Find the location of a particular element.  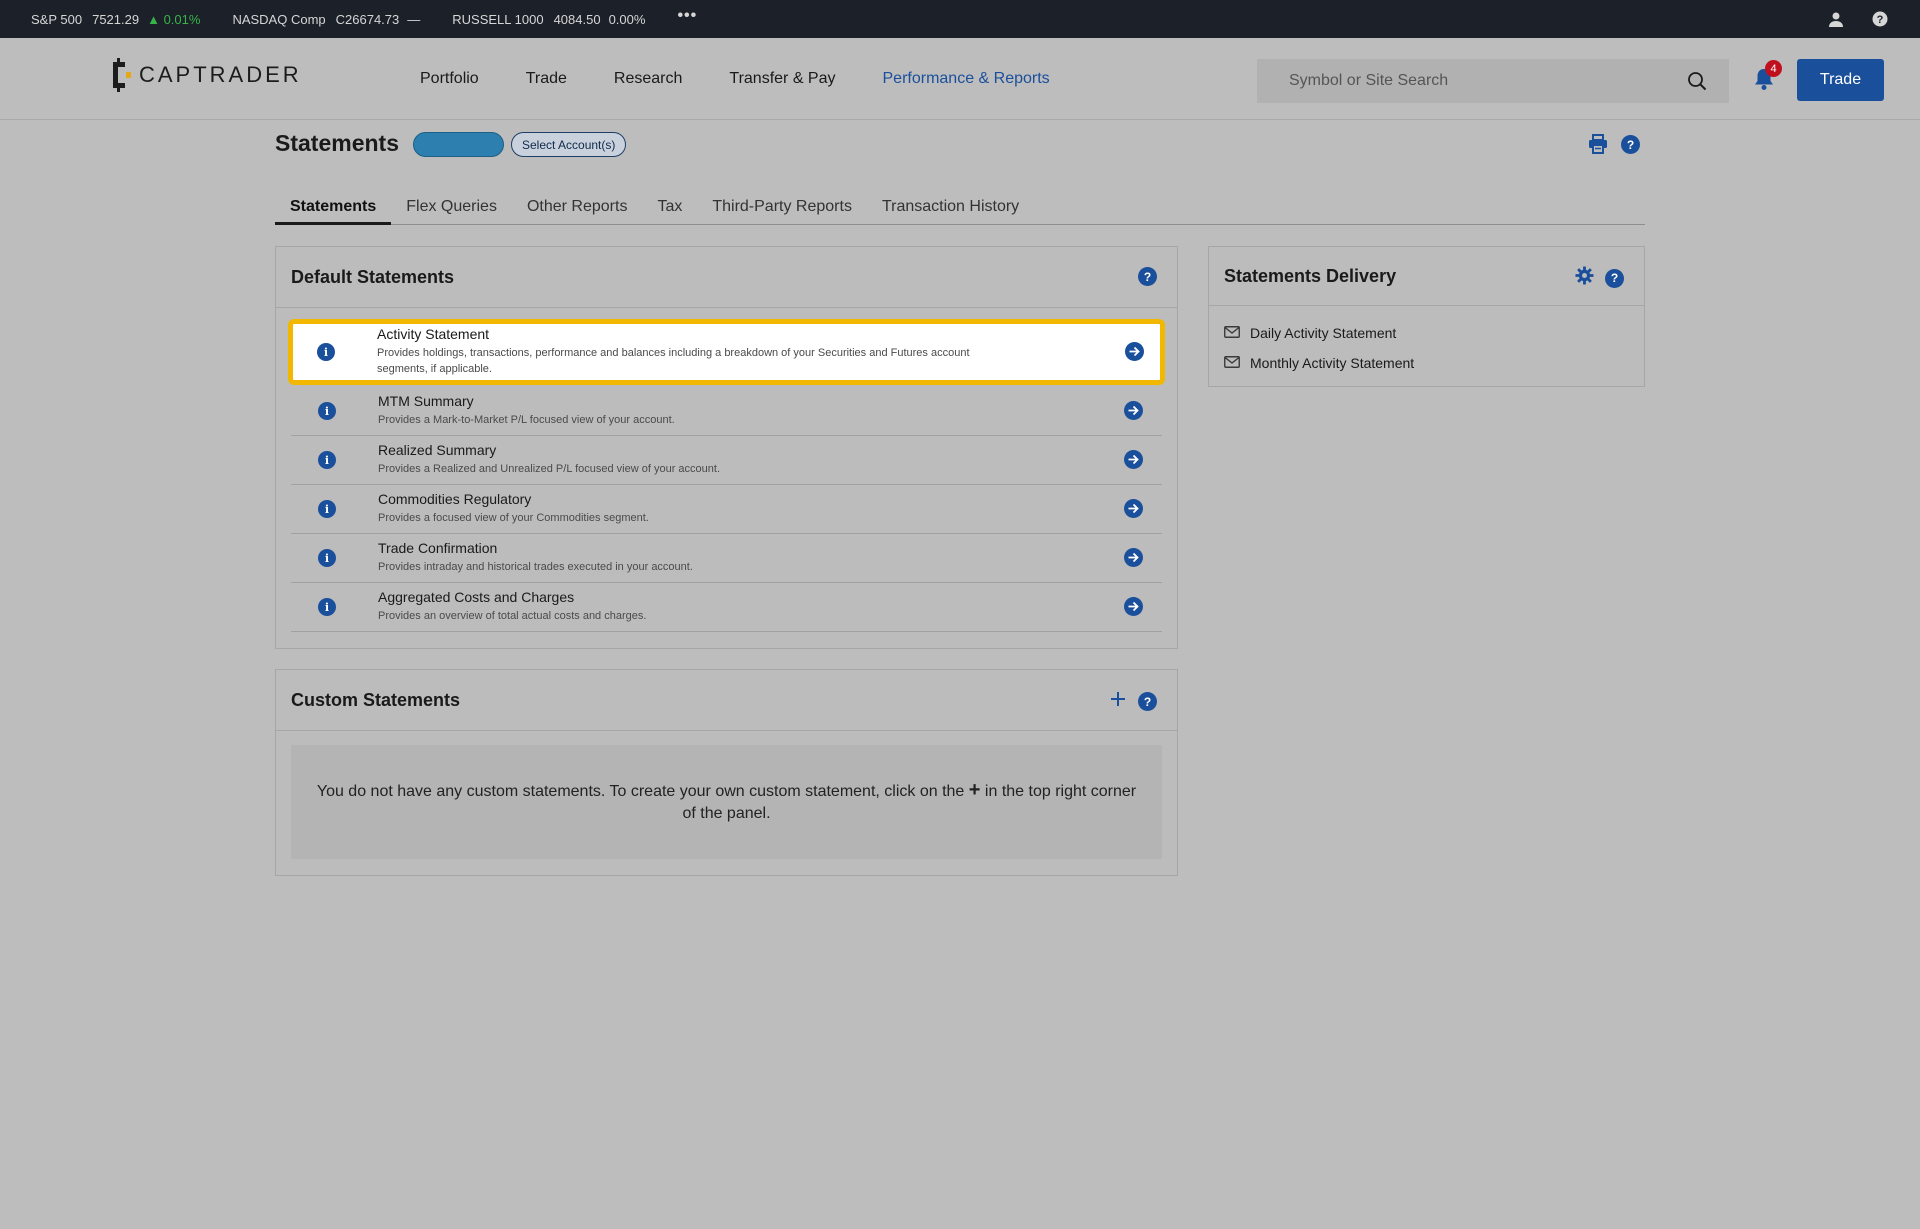

nav-research: Research is located at coordinates (648, 79).